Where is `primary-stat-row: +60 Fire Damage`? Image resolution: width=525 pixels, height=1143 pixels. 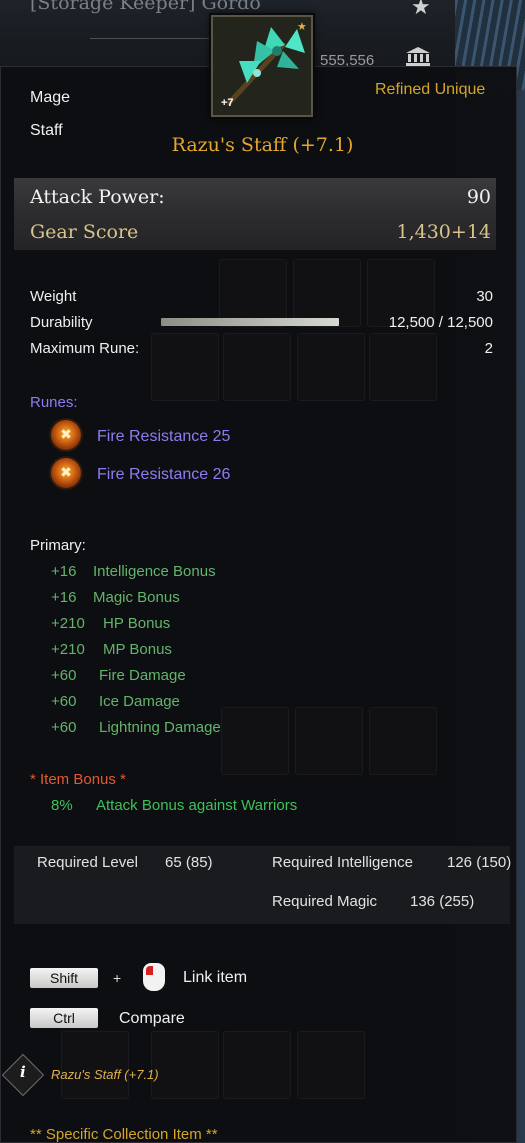 primary-stat-row: +60 Fire Damage is located at coordinates (118, 675).